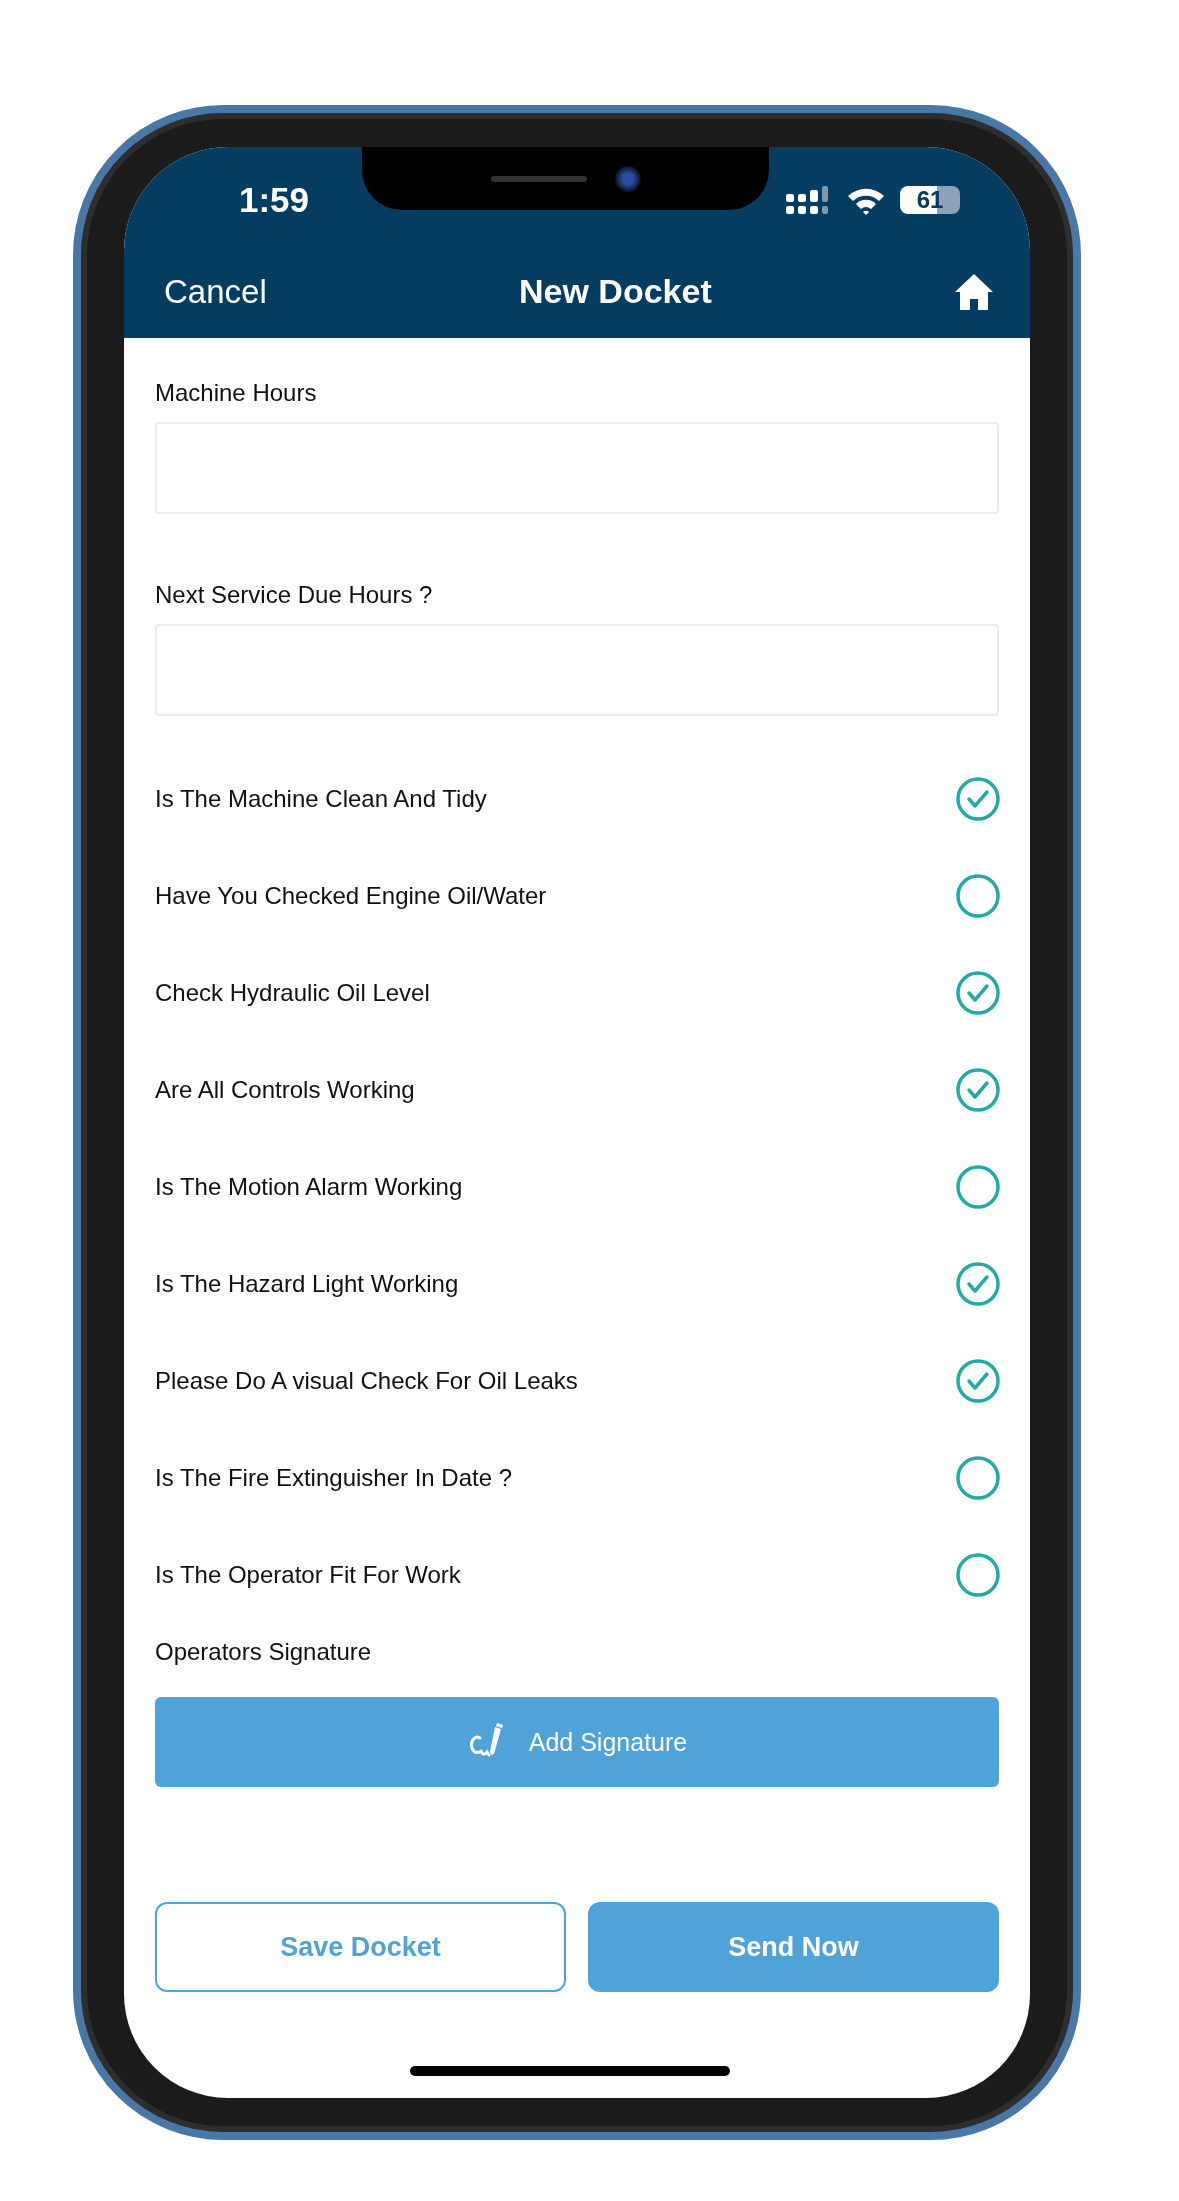 This screenshot has height=2201, width=1179. Describe the element at coordinates (307, 1283) in the screenshot. I see `checklist-label: Is The Hazard Light Working` at that location.